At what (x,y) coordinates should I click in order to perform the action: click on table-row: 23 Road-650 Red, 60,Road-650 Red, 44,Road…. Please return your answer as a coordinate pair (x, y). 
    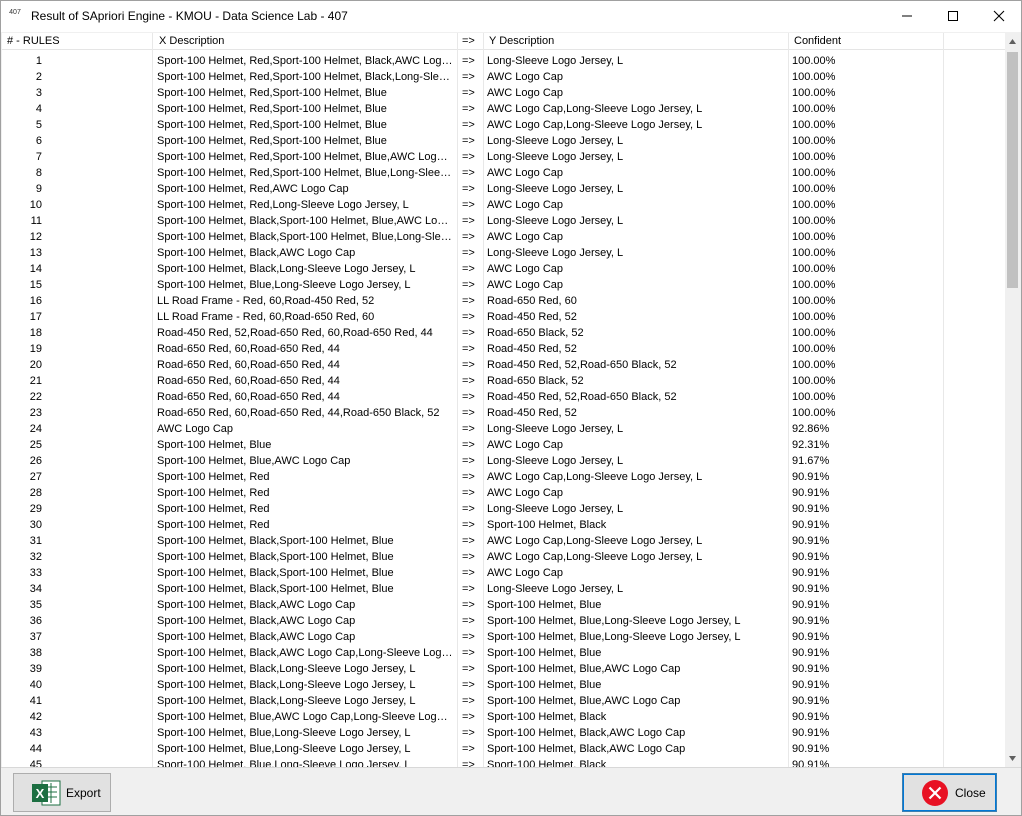
    Looking at the image, I should click on (503, 413).